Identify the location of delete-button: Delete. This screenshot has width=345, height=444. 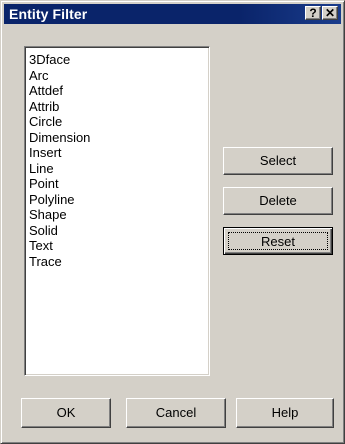
(278, 201).